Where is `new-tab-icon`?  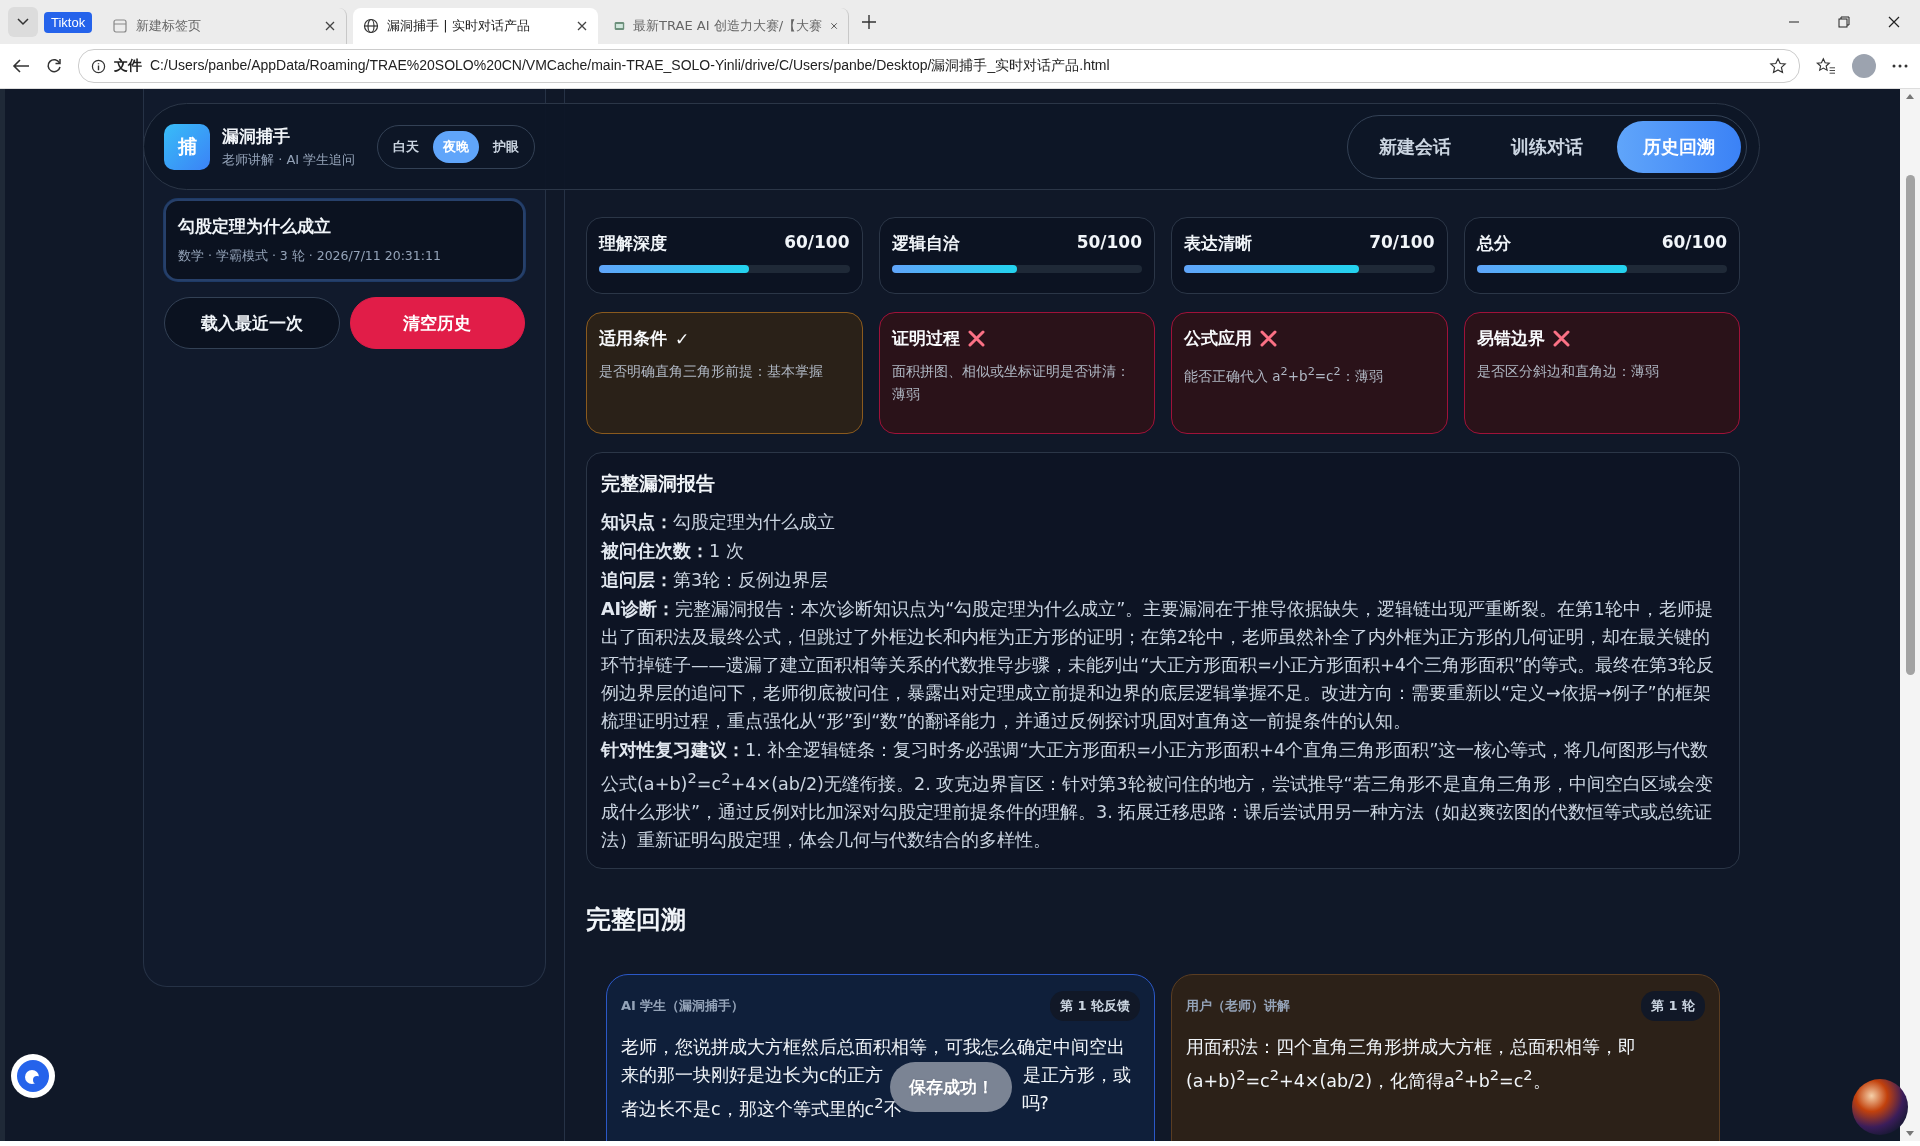 new-tab-icon is located at coordinates (869, 22).